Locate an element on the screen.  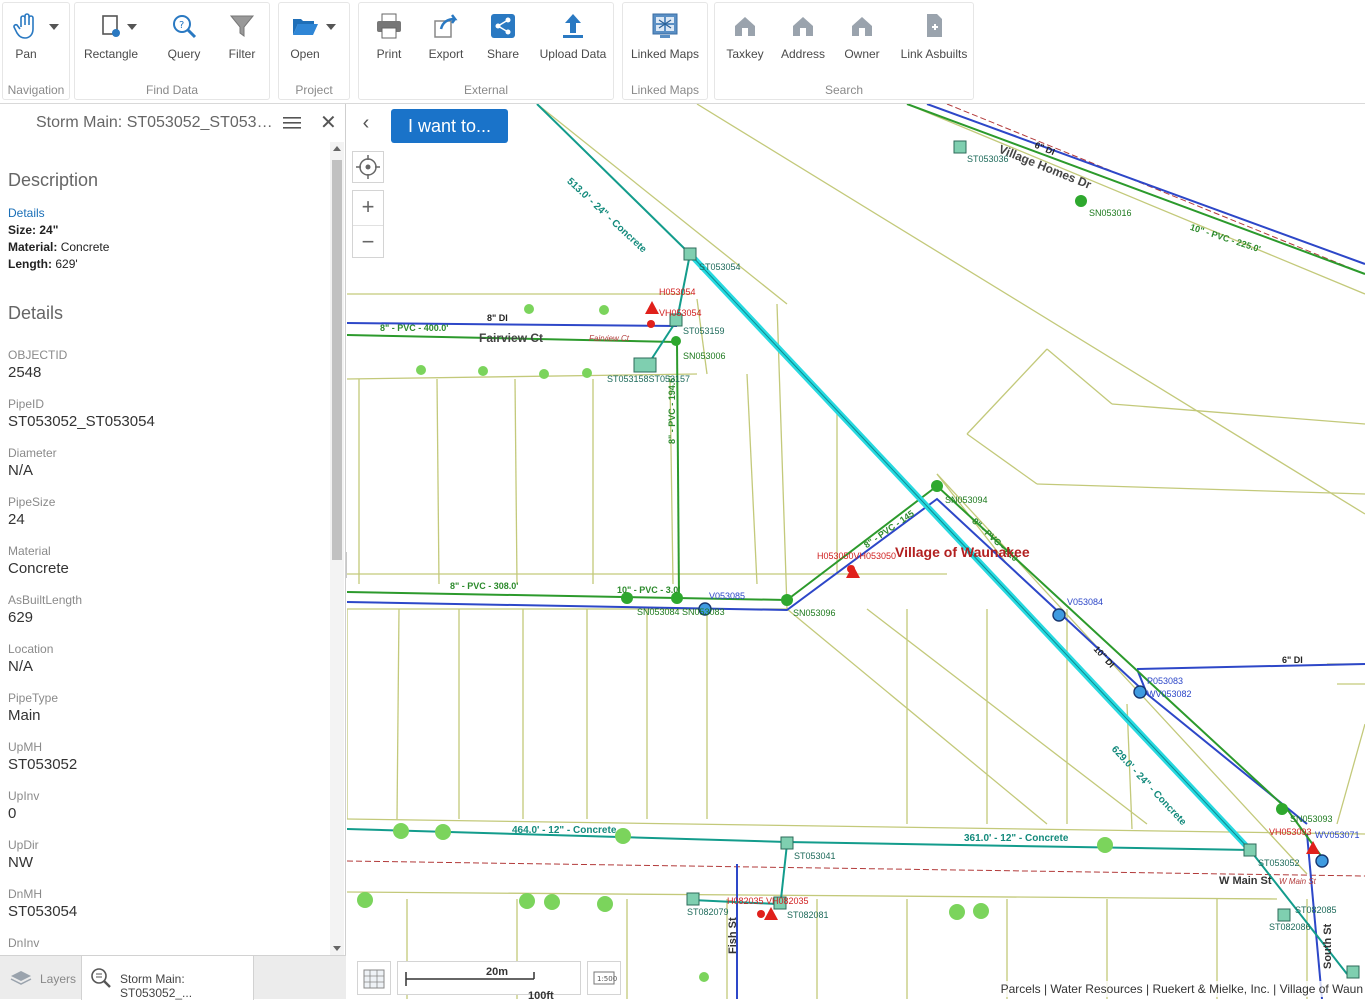
field-value: 0 is located at coordinates (12, 813).